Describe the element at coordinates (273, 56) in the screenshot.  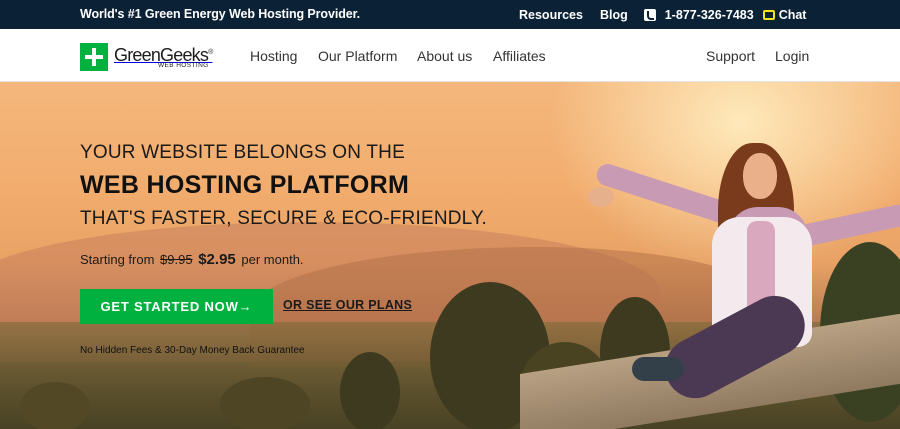
I see `nav-hosting: Hosting` at that location.